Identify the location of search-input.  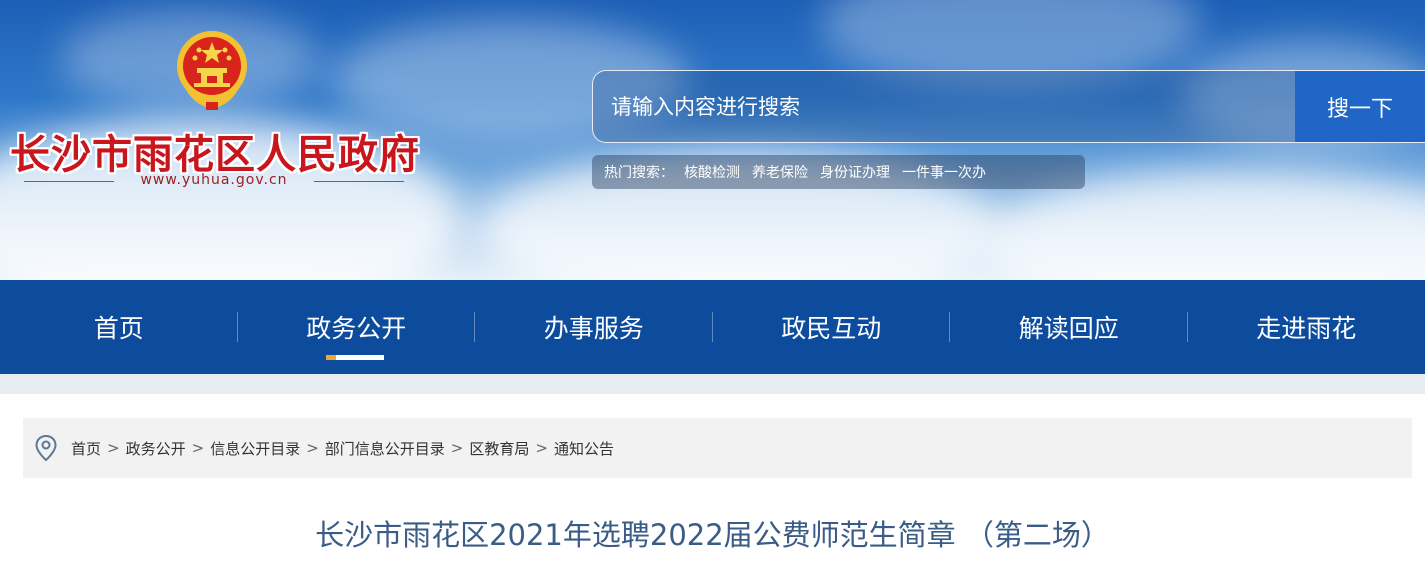
(936, 107).